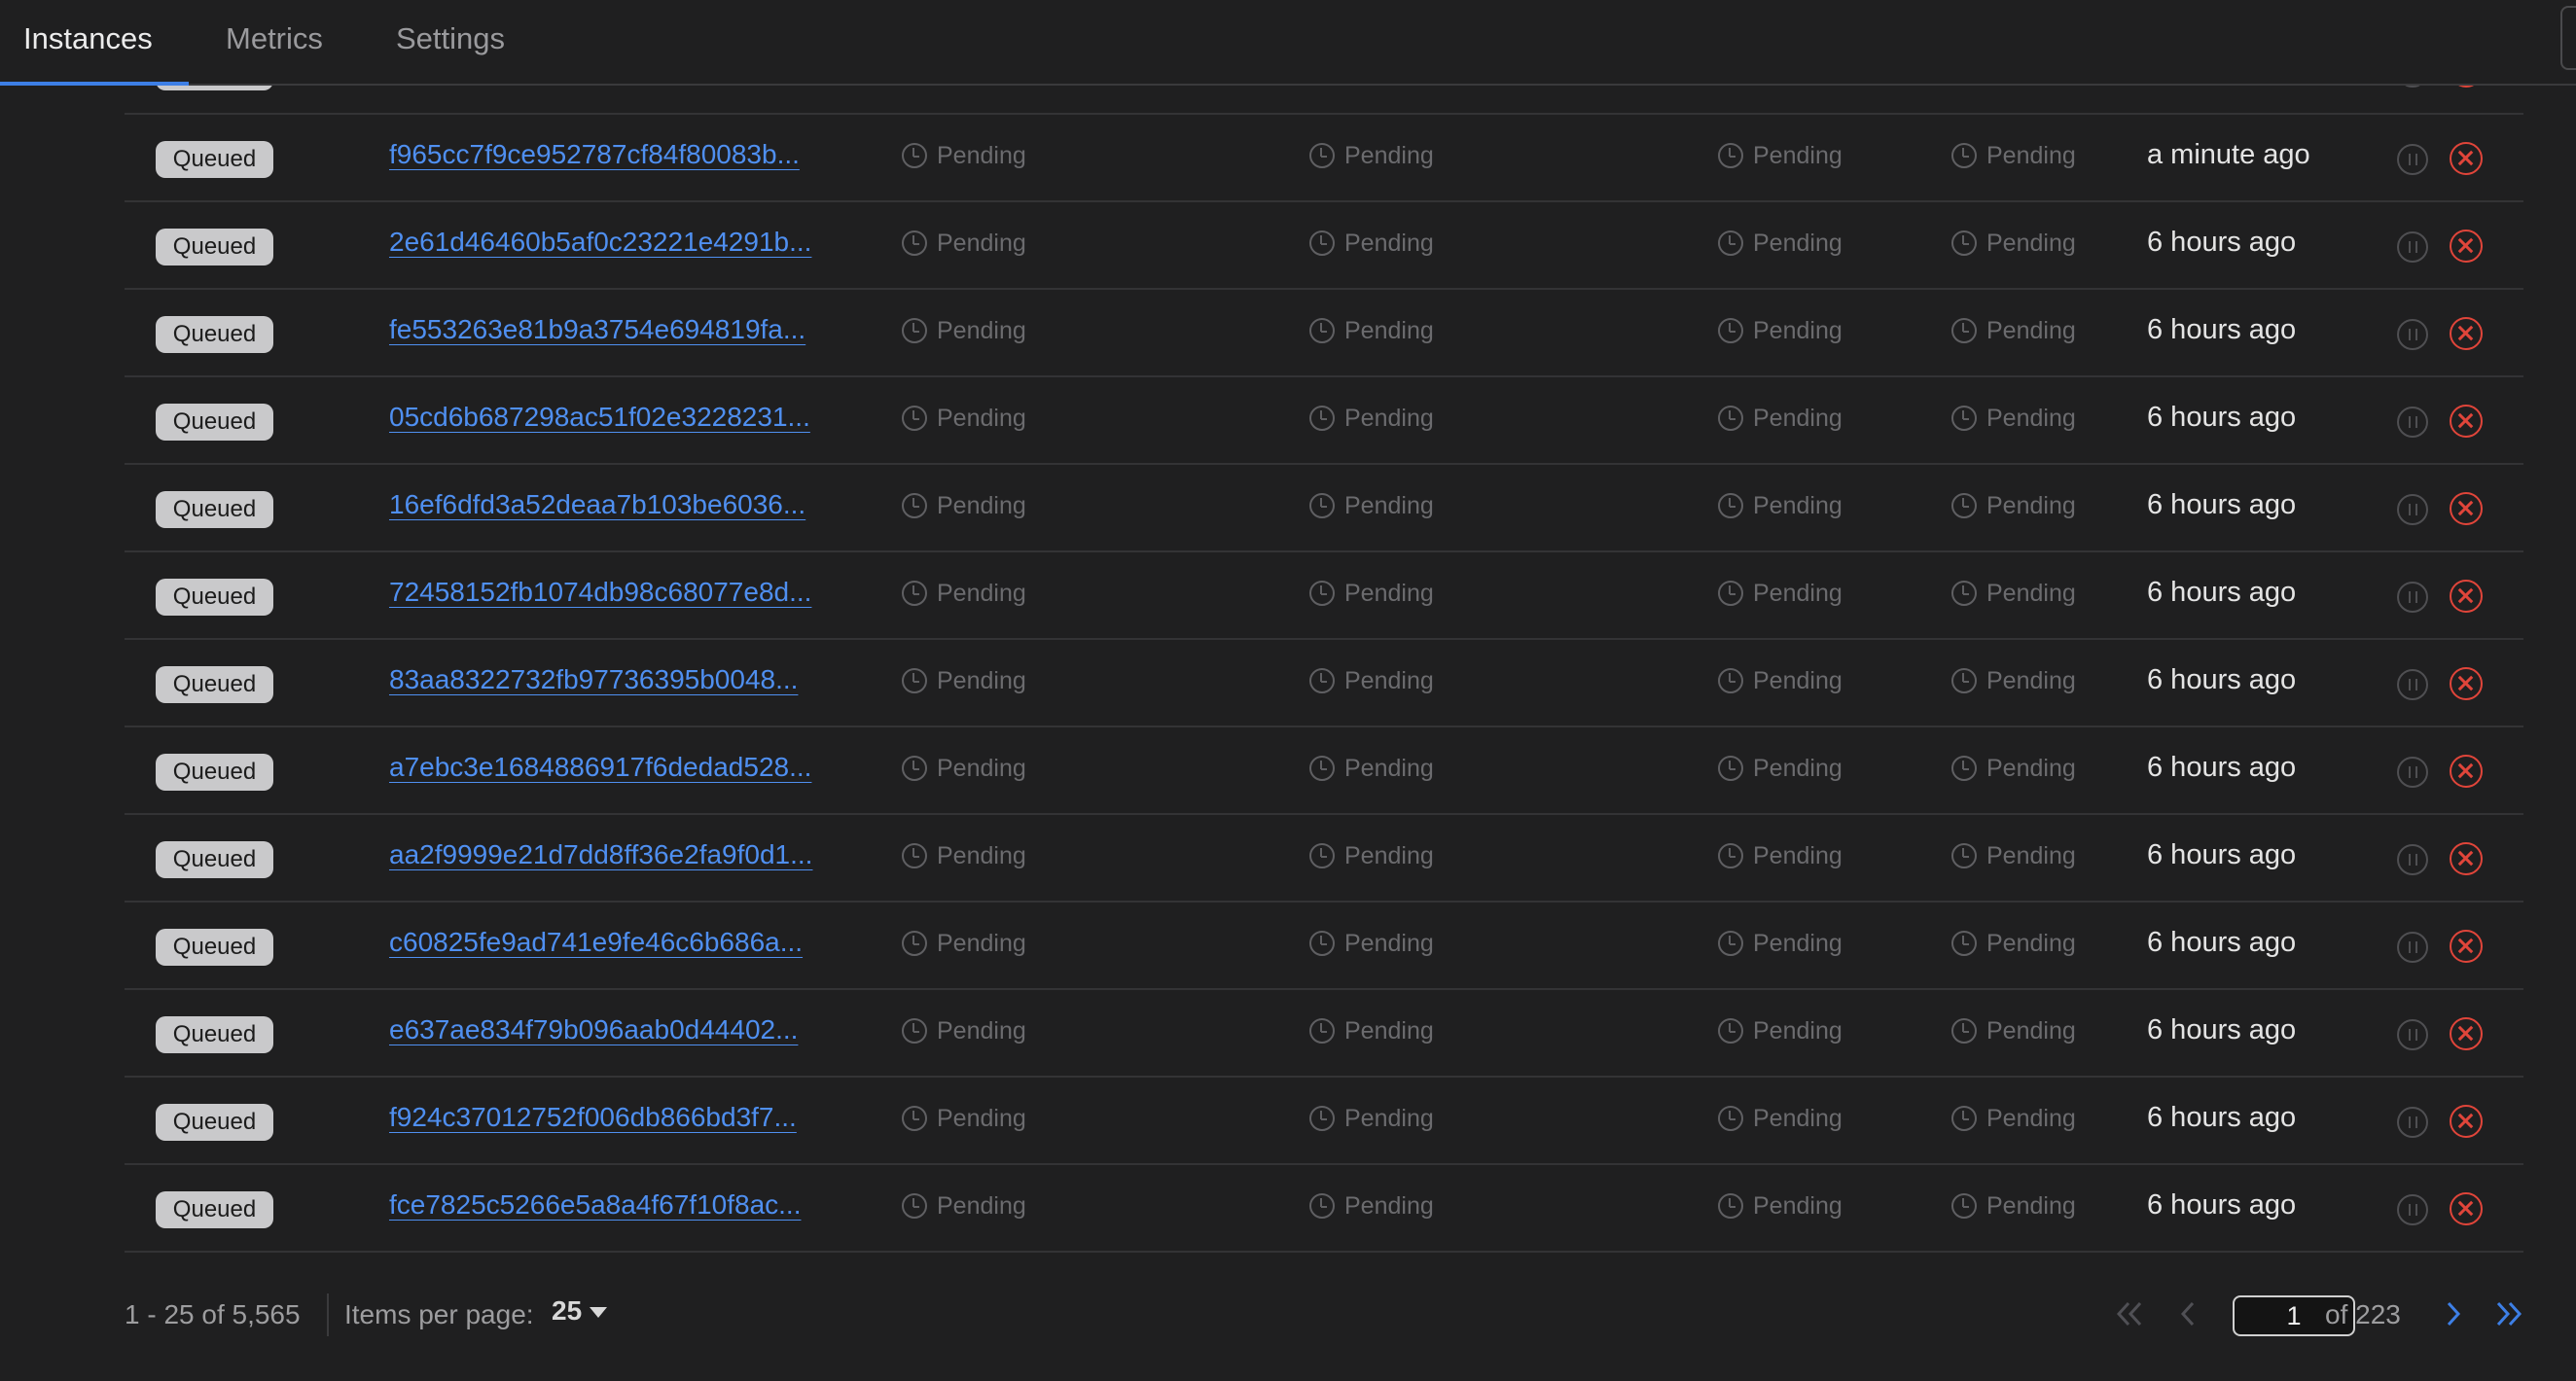  I want to click on created-time: a minute ago, so click(2228, 155).